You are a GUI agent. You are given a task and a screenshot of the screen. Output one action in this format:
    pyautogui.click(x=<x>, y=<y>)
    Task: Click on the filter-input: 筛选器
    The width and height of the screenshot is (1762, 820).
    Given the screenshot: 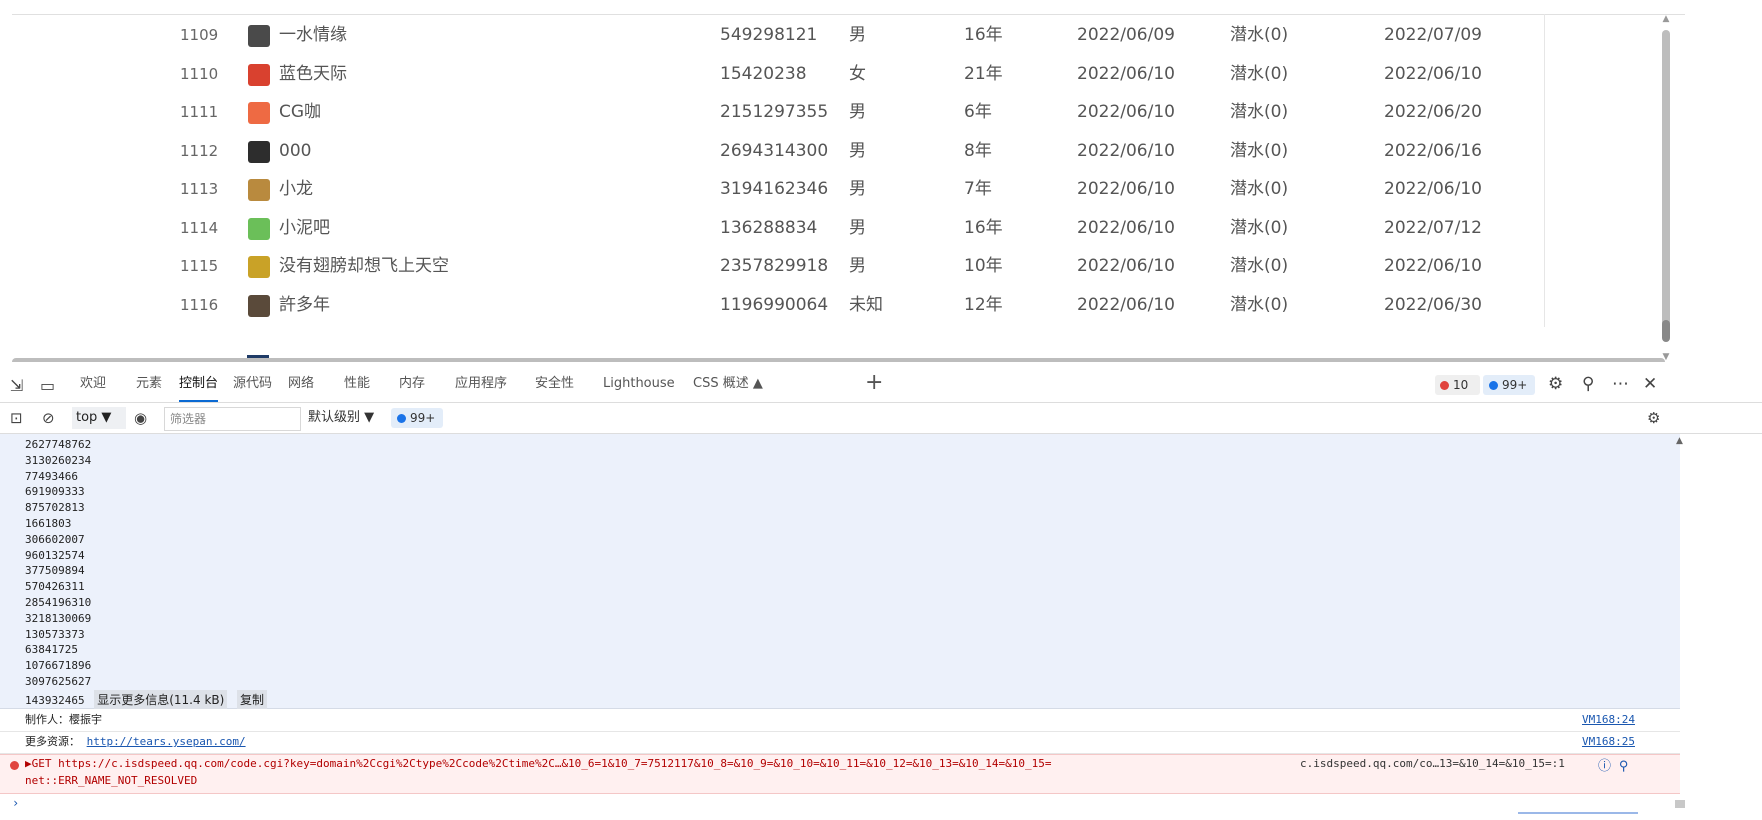 What is the action you would take?
    pyautogui.click(x=232, y=419)
    